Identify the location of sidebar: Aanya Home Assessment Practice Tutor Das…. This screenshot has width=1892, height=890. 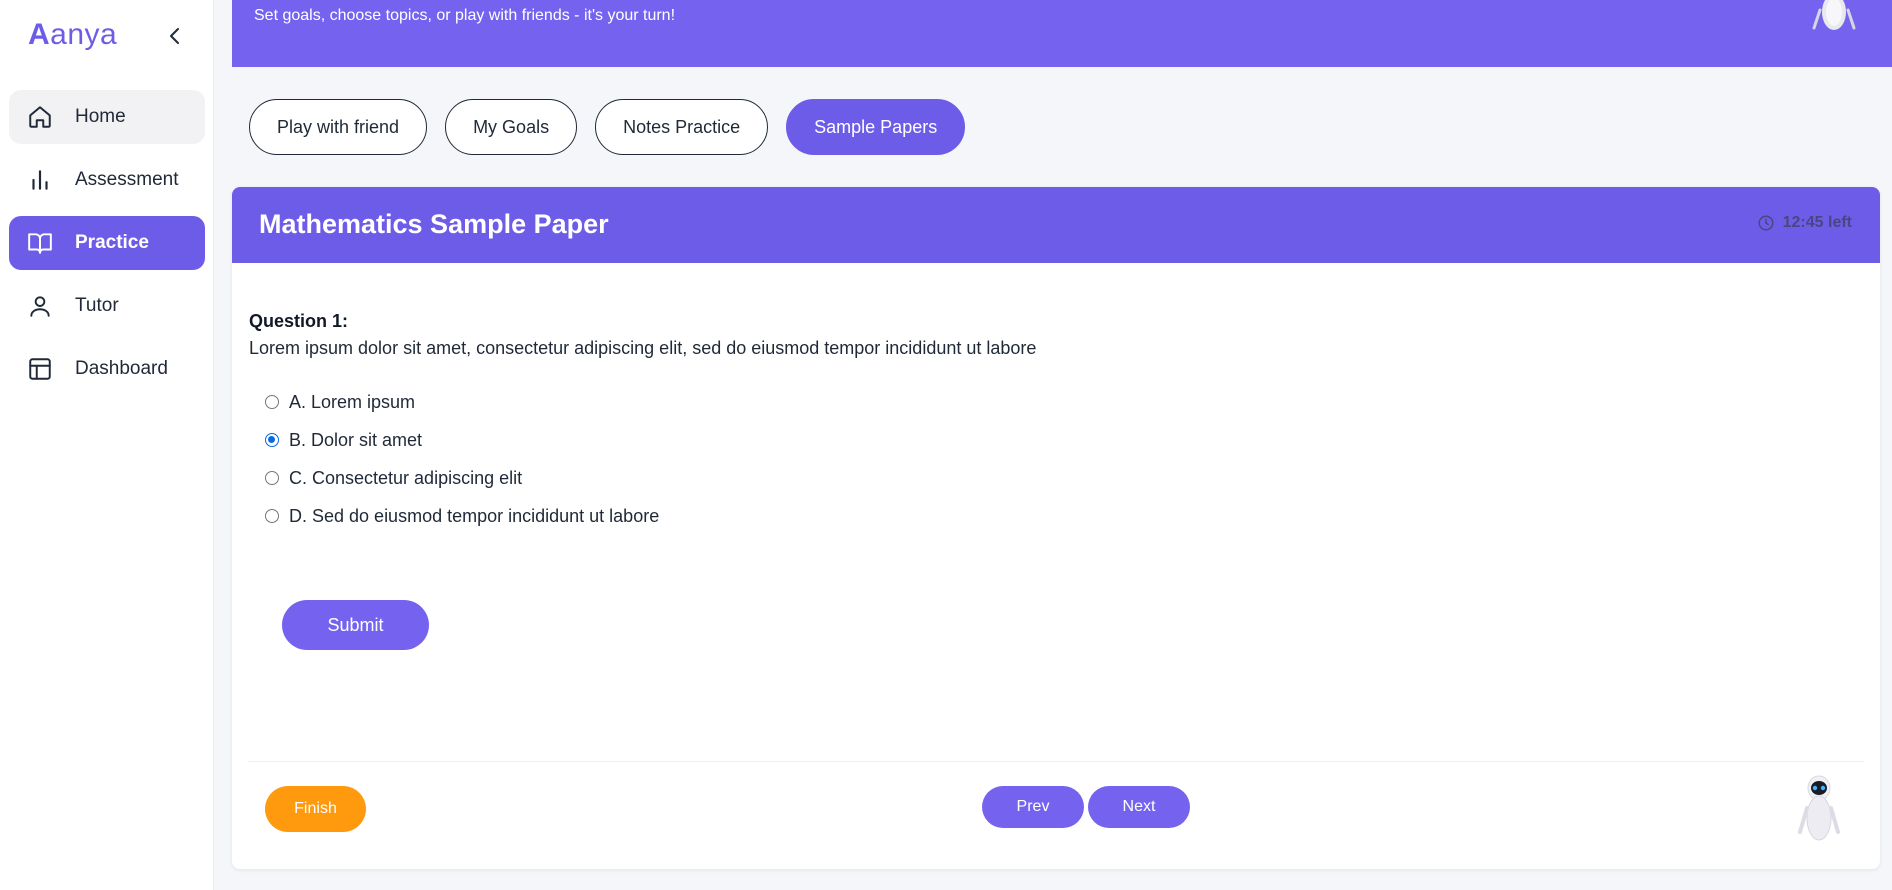
(107, 445).